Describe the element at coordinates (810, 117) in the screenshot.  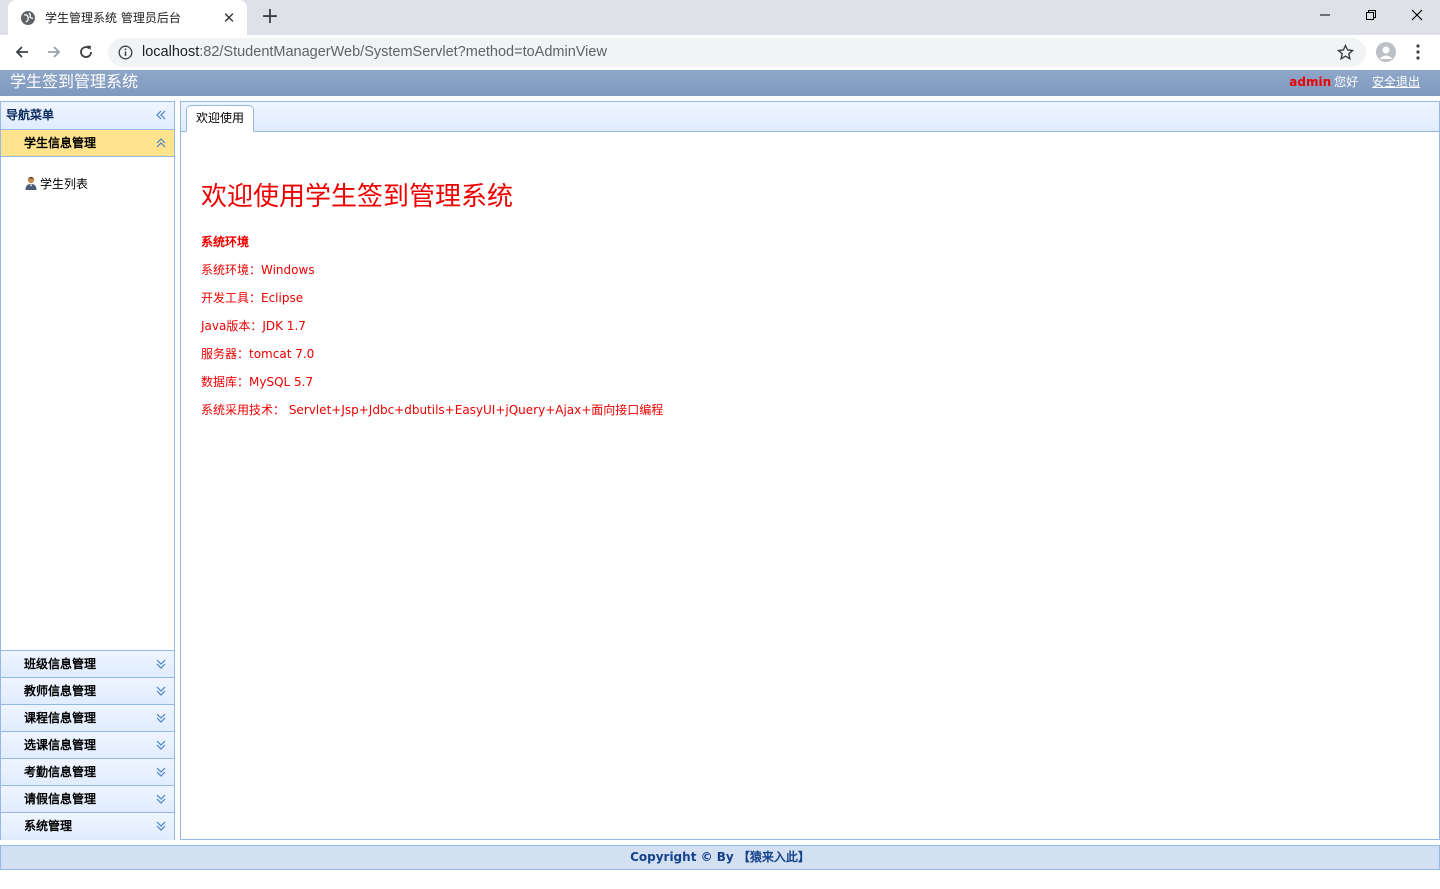
I see `content-tabs-bar: 欢迎使用` at that location.